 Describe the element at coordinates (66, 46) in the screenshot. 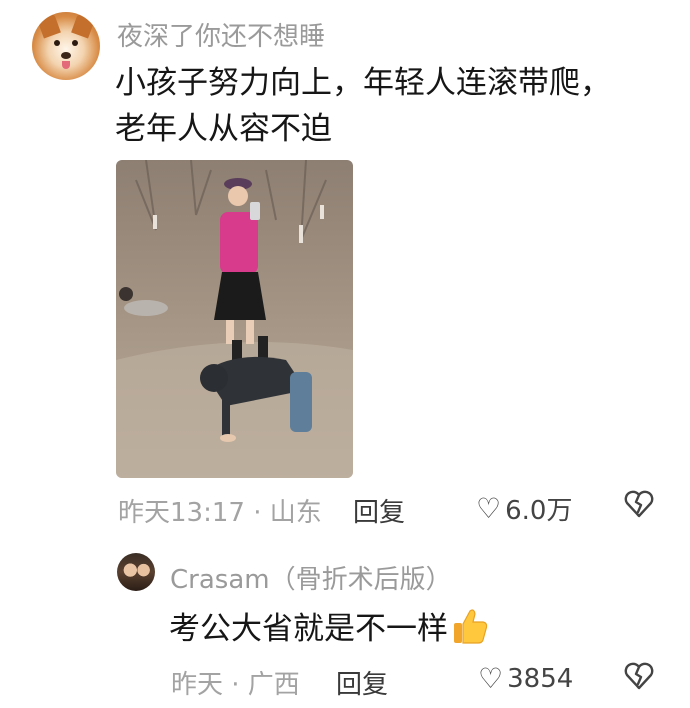

I see `commenter-avatar` at that location.